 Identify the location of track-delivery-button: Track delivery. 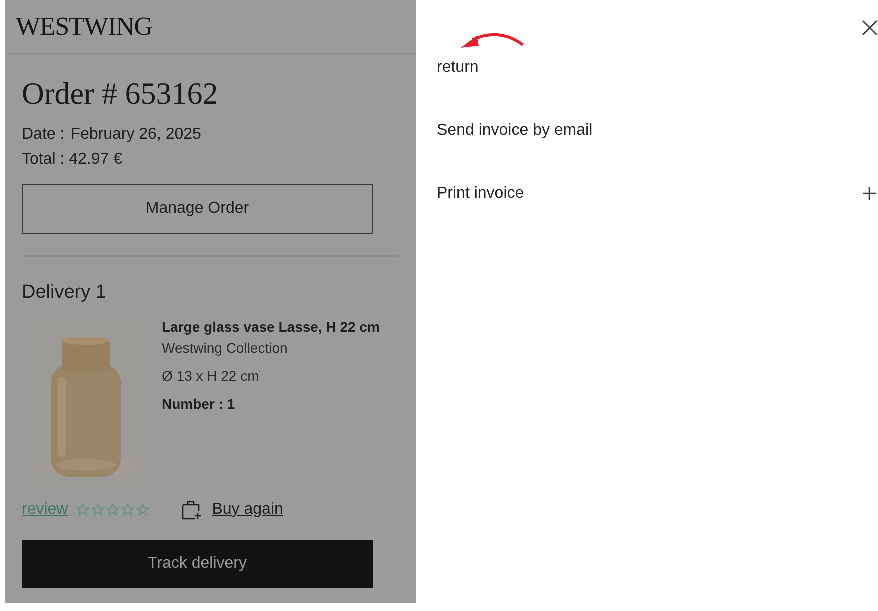
(197, 564).